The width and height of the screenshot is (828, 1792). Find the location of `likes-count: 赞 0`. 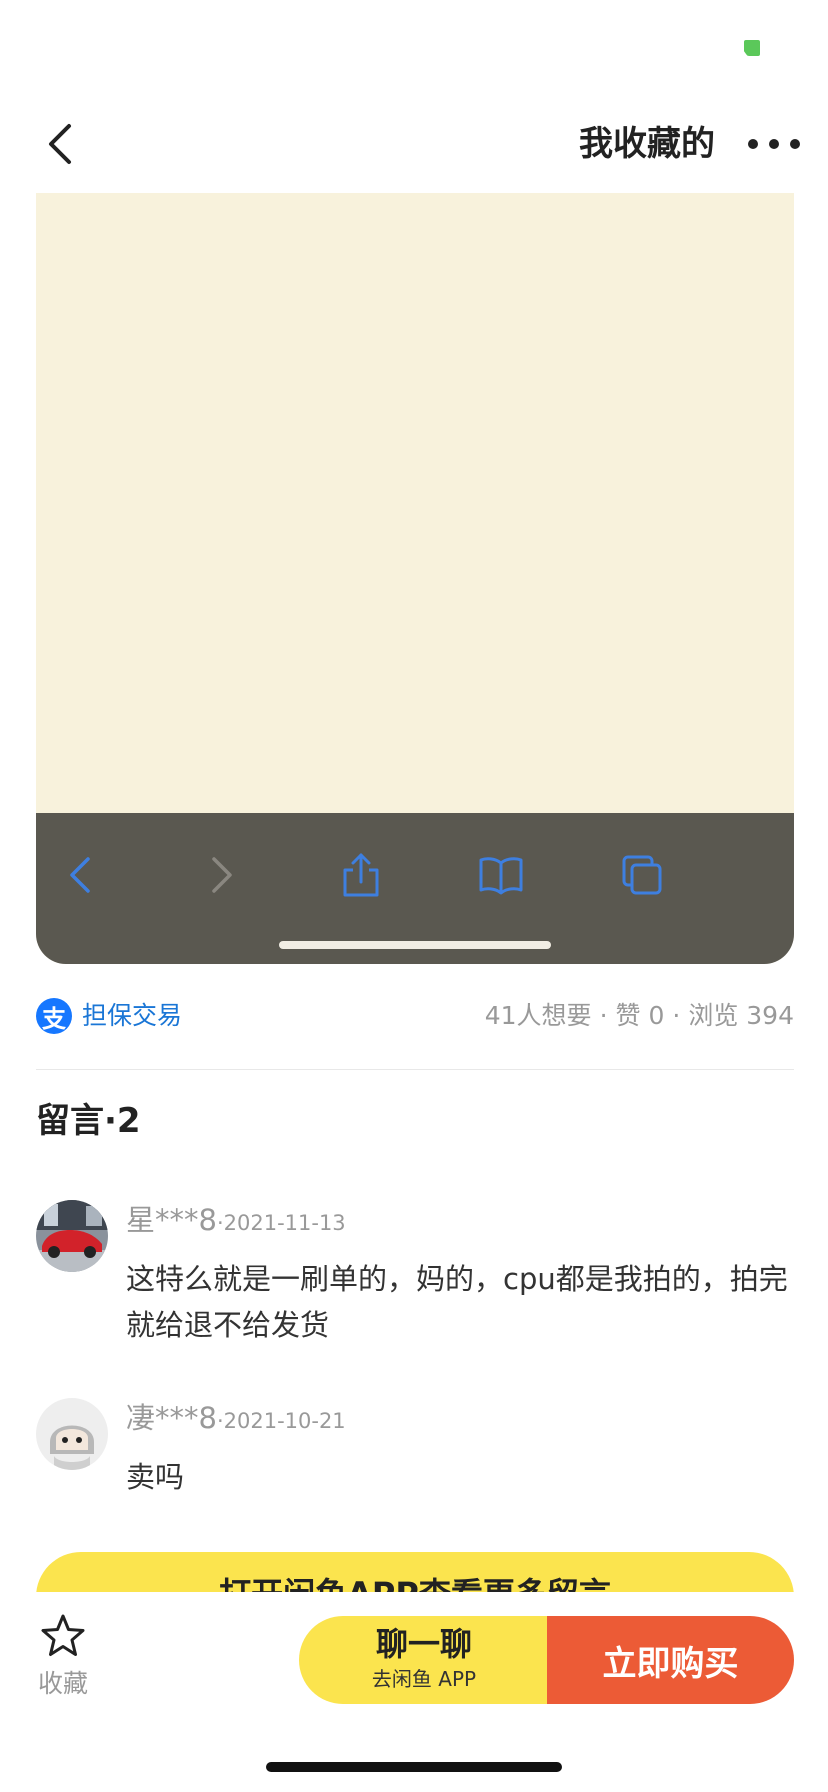

likes-count: 赞 0 is located at coordinates (640, 1015).